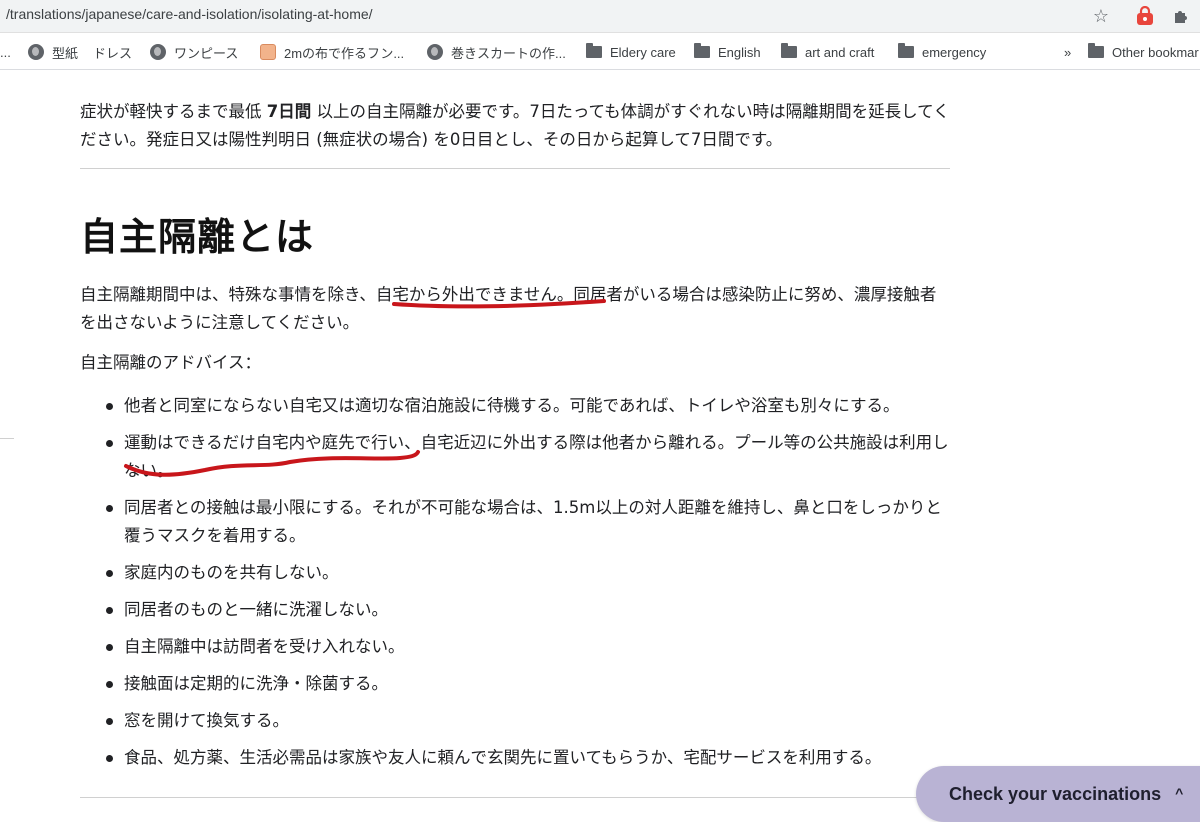 Image resolution: width=1200 pixels, height=822 pixels. Describe the element at coordinates (827, 52) in the screenshot. I see `bookmark-folder: art and craft` at that location.